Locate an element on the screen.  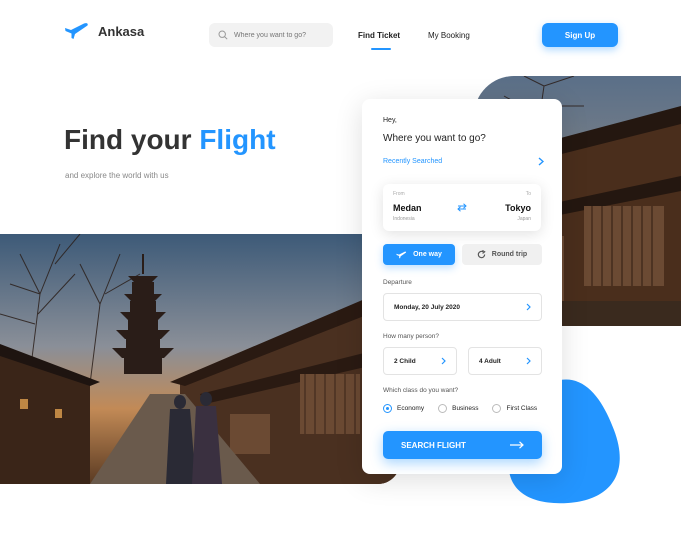
route-from-country: Indonesia is located at coordinates (404, 219).